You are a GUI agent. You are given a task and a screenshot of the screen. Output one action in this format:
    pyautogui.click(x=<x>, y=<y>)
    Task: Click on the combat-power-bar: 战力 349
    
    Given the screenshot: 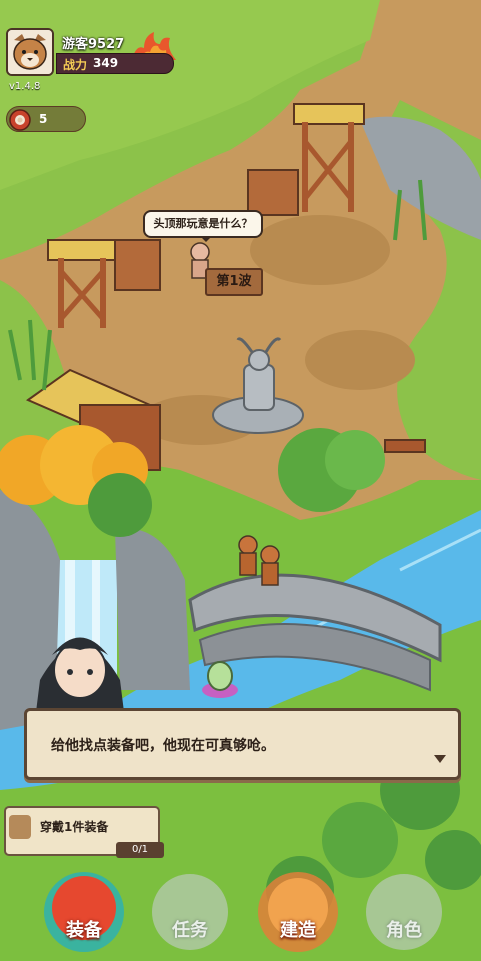 What is the action you would take?
    pyautogui.click(x=115, y=63)
    